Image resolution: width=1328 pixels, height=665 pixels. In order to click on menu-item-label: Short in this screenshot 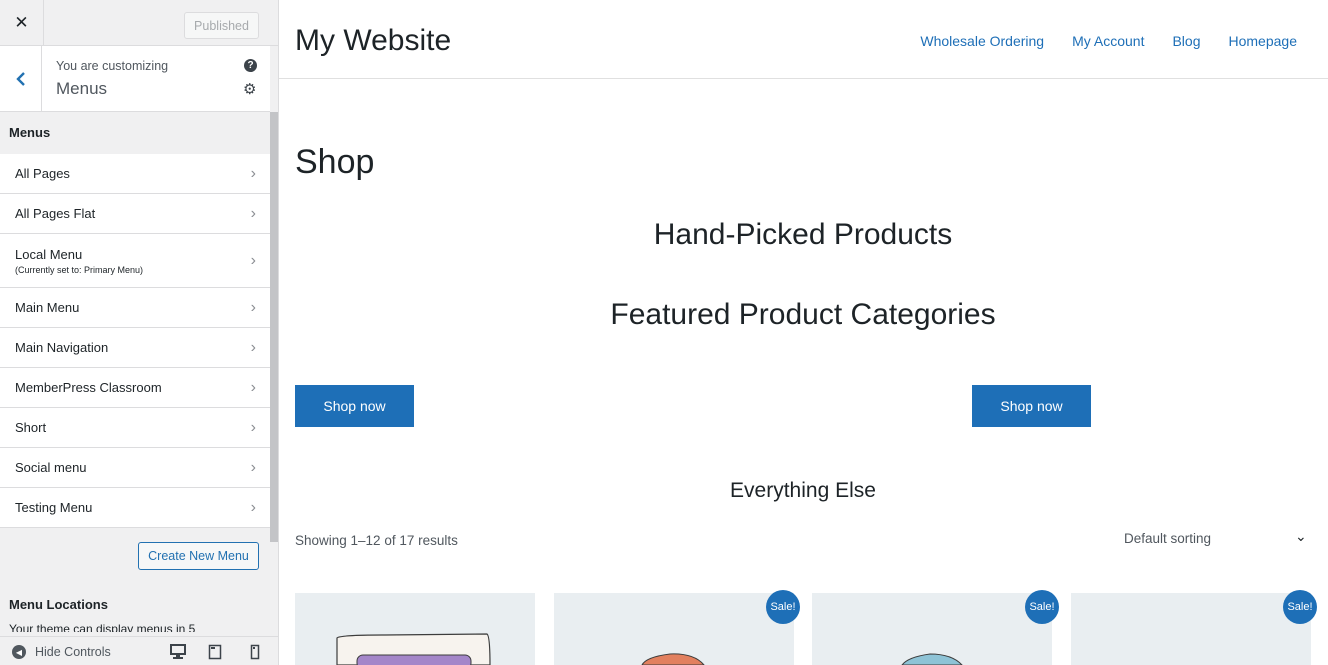, I will do `click(31, 427)`.